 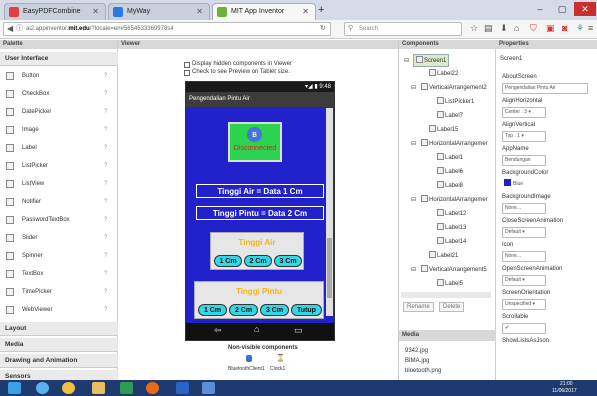 I want to click on home-icon: ⌂, so click(x=516, y=28).